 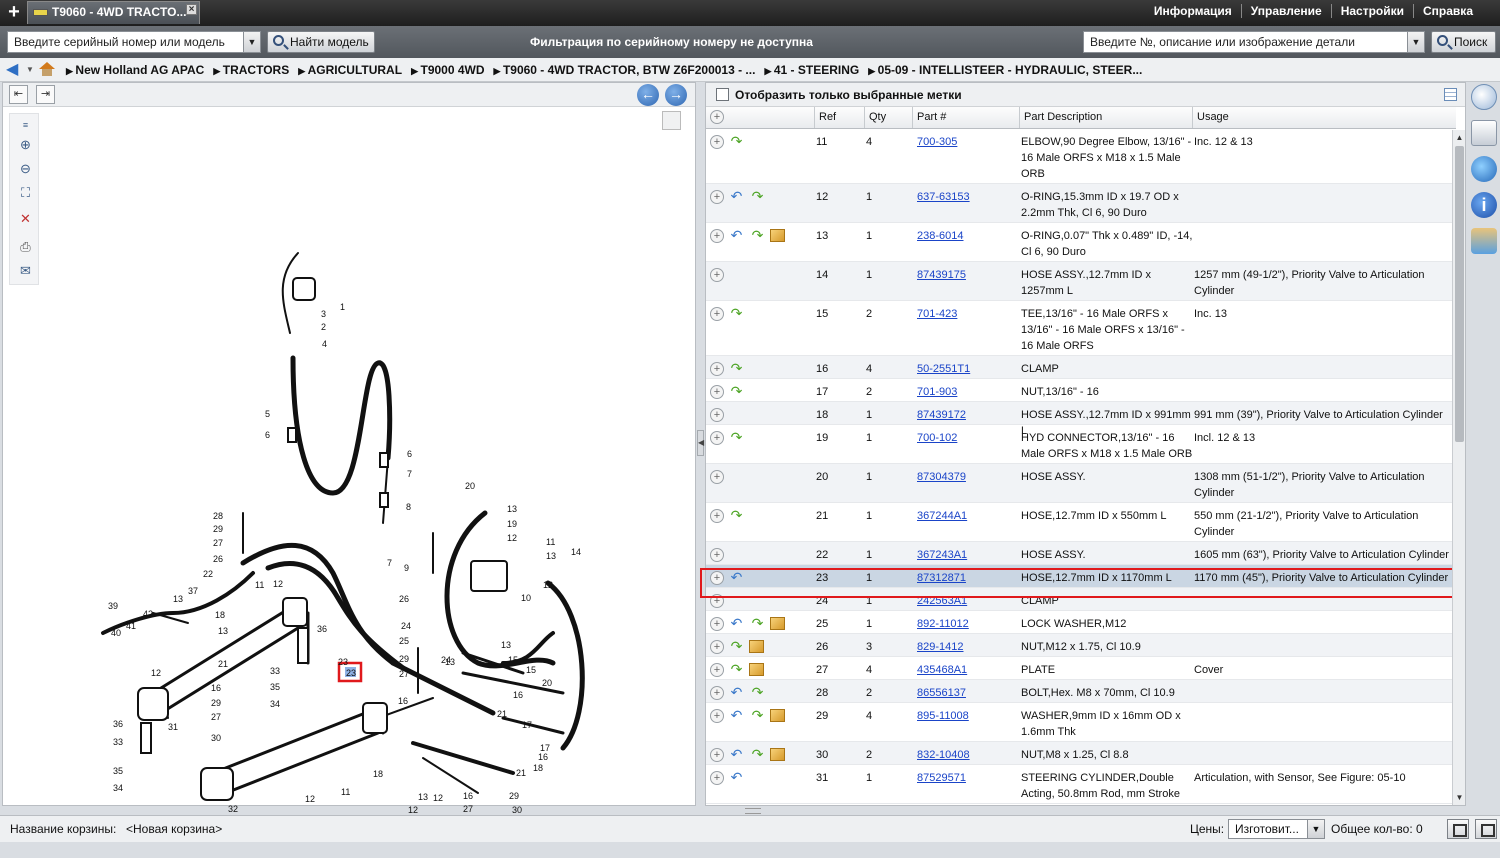 I want to click on menu-manage: Управление, so click(x=1285, y=11).